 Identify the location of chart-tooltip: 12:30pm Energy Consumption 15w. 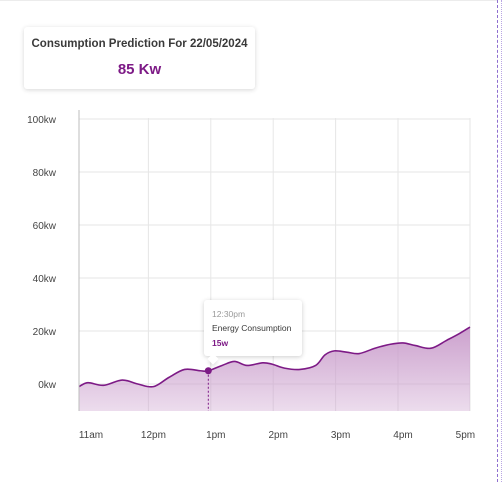
(253, 332).